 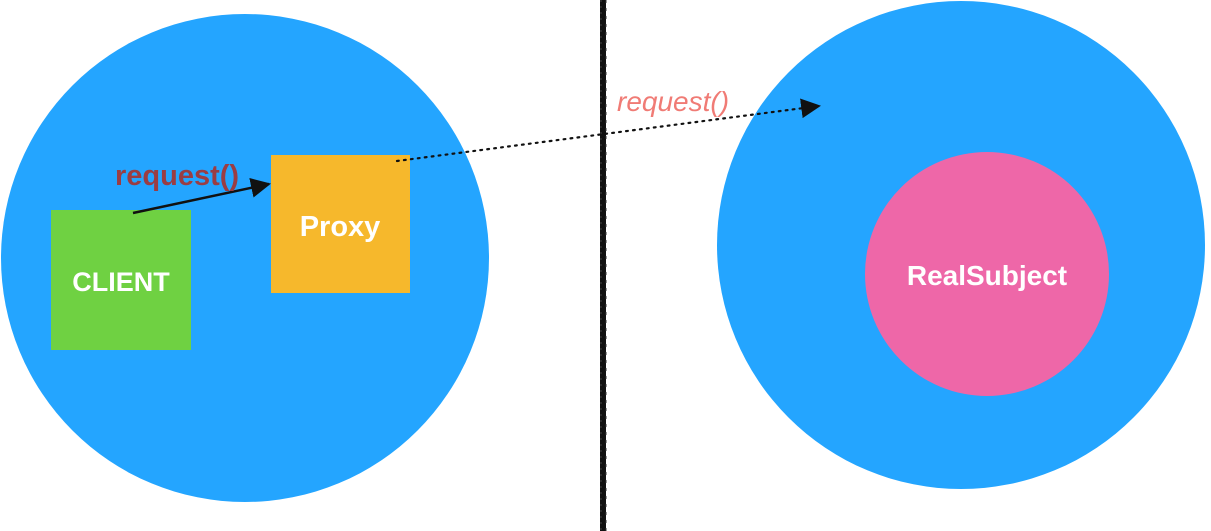 What do you see at coordinates (987, 275) in the screenshot?
I see `real-subject-label: RealSubject` at bounding box center [987, 275].